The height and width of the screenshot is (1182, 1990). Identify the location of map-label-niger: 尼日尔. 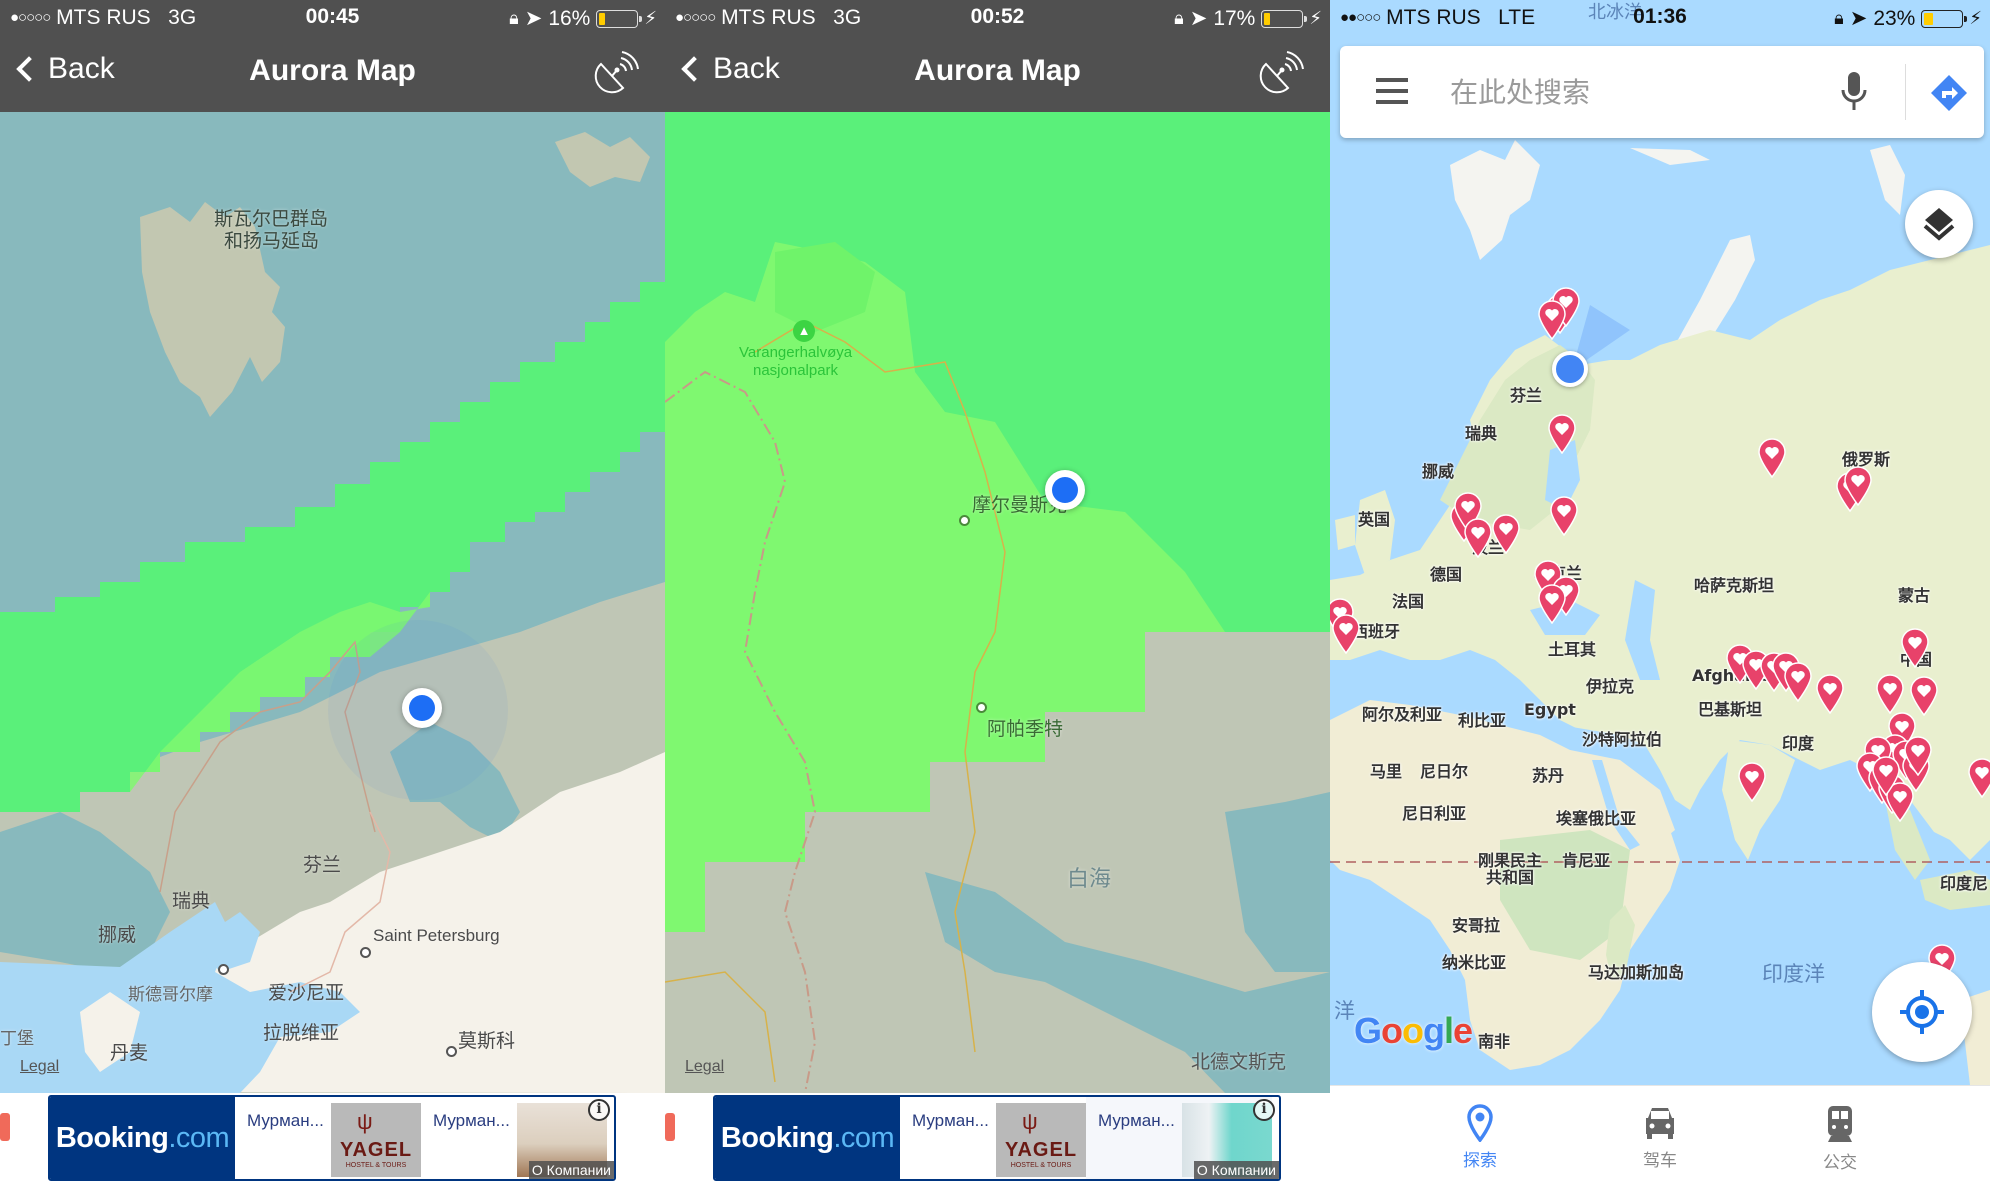
(1444, 771).